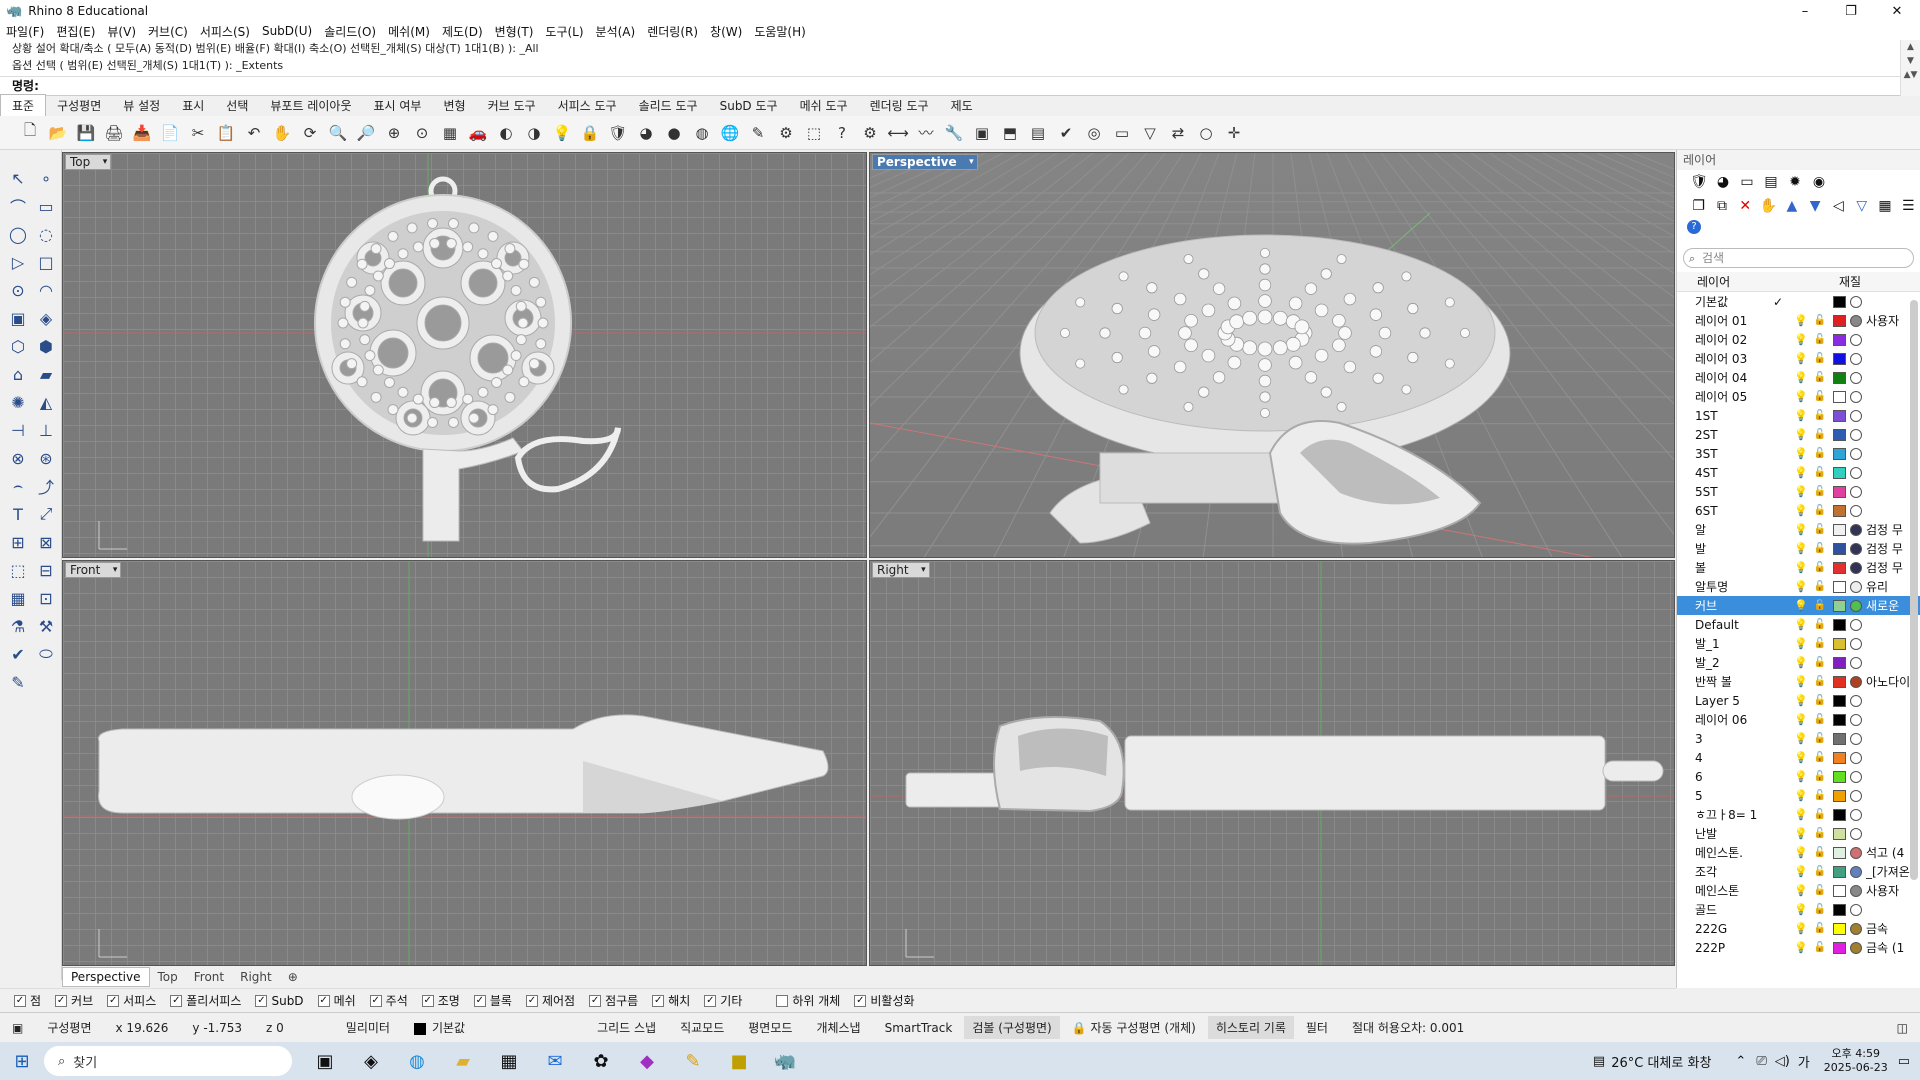  Describe the element at coordinates (74, 1000) in the screenshot. I see `osnap-1: ✓ 커브` at that location.